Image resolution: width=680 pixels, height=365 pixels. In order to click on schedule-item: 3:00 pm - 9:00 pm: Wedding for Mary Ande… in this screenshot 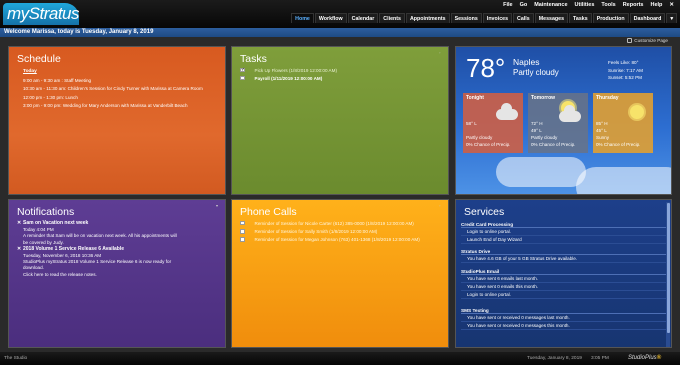, I will do `click(113, 107)`.